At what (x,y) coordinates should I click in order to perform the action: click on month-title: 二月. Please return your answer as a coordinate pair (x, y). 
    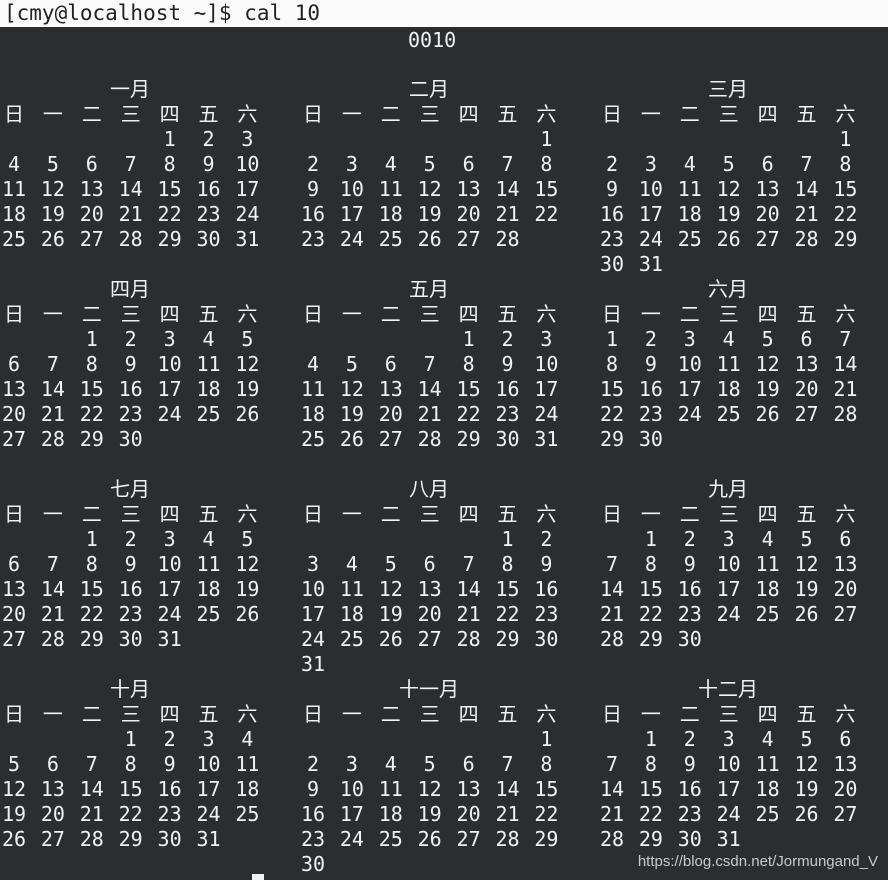
    Looking at the image, I should click on (429, 89).